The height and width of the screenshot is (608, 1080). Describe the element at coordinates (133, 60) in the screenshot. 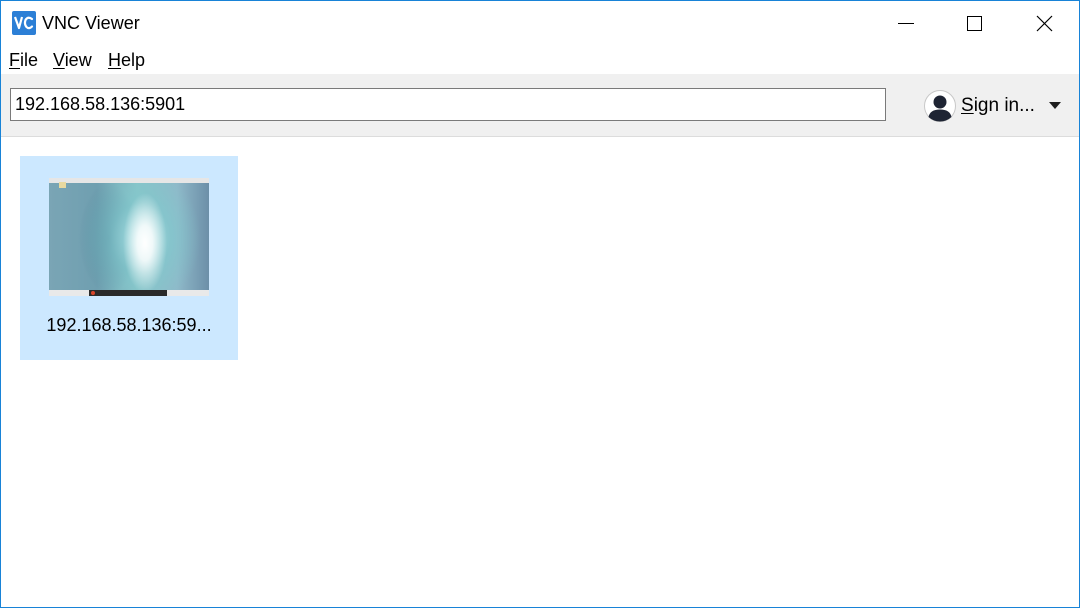

I see `menu-help-label: elp` at that location.